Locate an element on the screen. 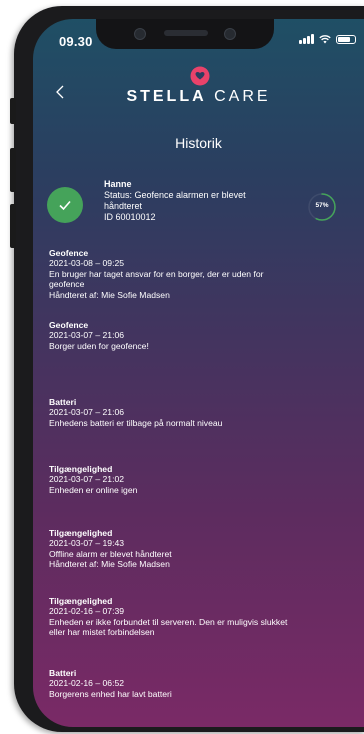 The width and height of the screenshot is (364, 734). volume-up-button is located at coordinates (13, 170).